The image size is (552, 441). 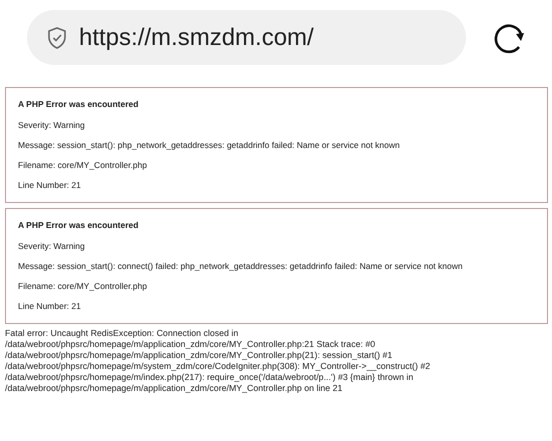 I want to click on url-text: https://m.smzdm.com/, so click(x=196, y=38).